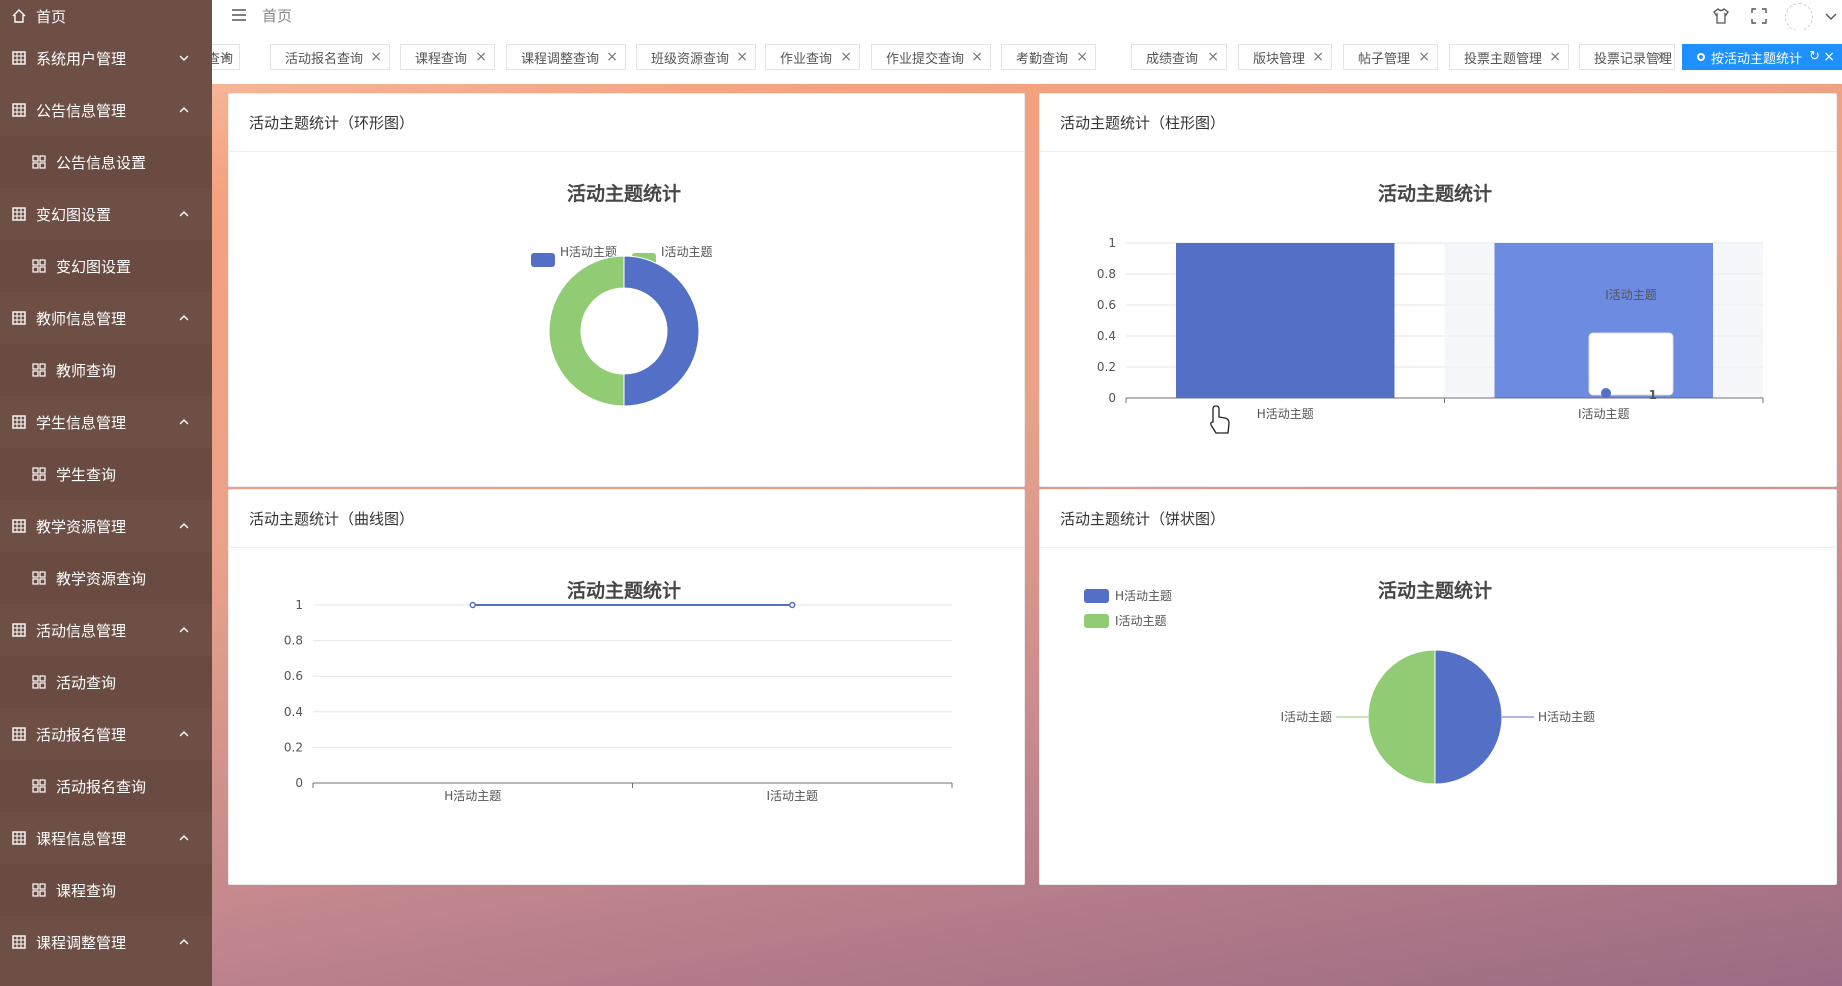  What do you see at coordinates (1831, 16) in the screenshot?
I see `chevron-down-icon` at bounding box center [1831, 16].